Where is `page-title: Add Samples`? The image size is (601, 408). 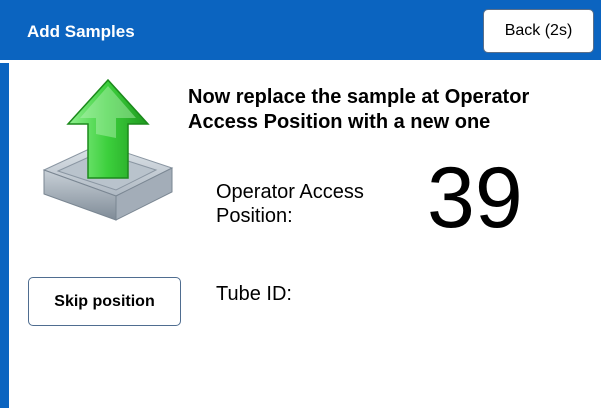 page-title: Add Samples is located at coordinates (81, 31).